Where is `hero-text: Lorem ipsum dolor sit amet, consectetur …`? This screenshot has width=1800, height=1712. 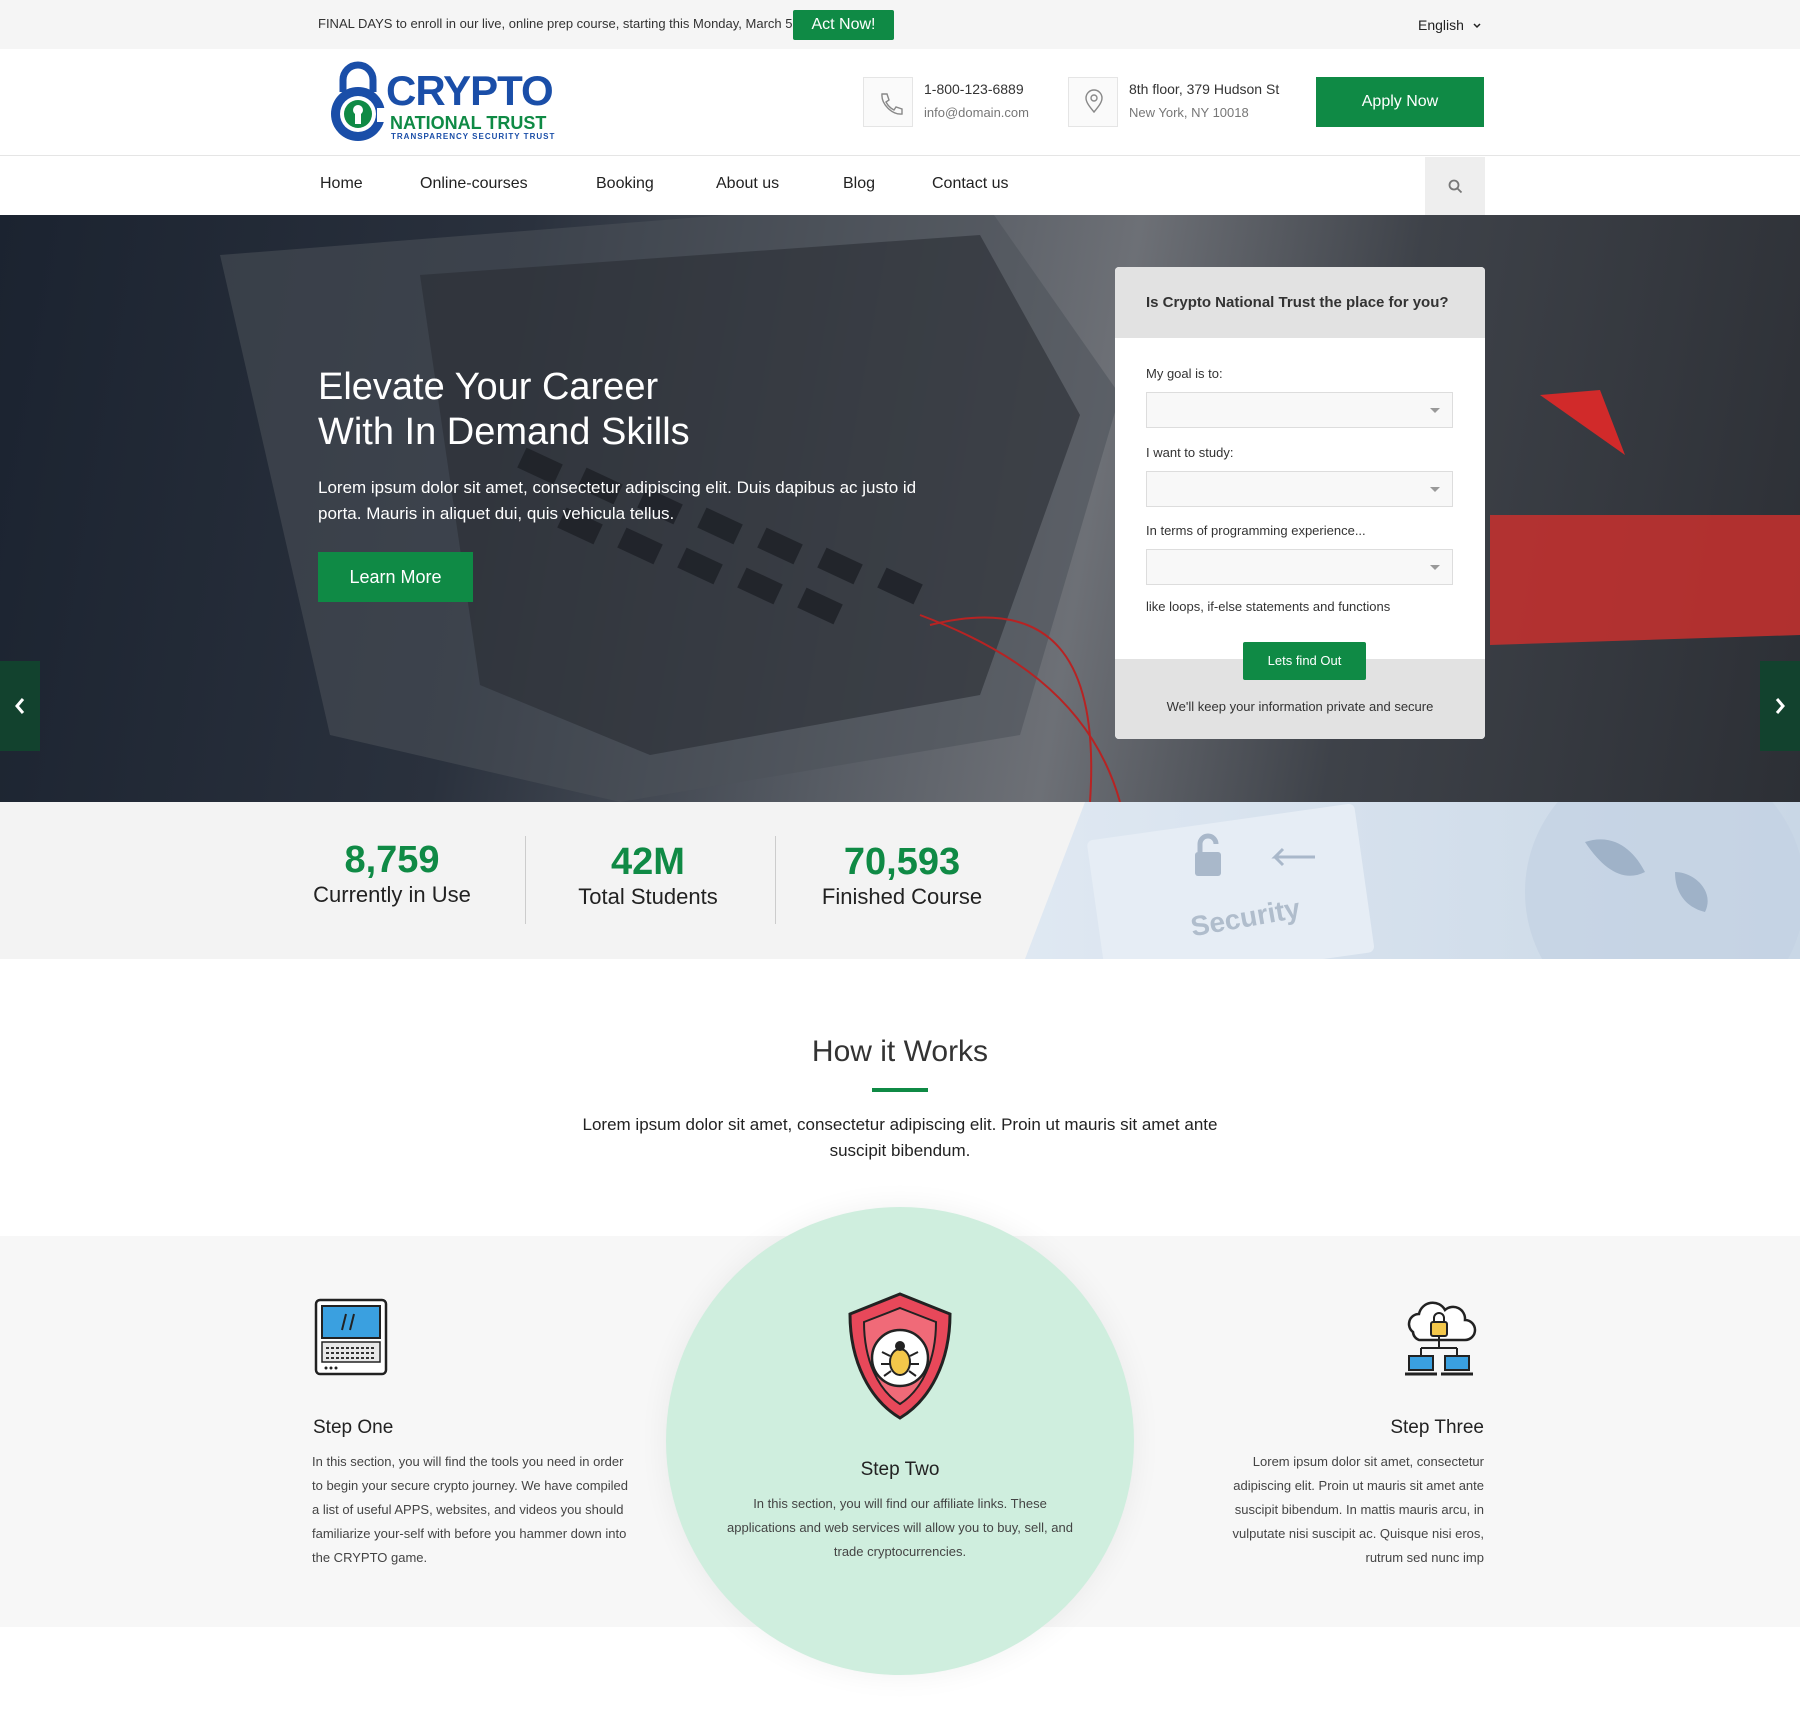 hero-text: Lorem ipsum dolor sit amet, consectetur … is located at coordinates (617, 500).